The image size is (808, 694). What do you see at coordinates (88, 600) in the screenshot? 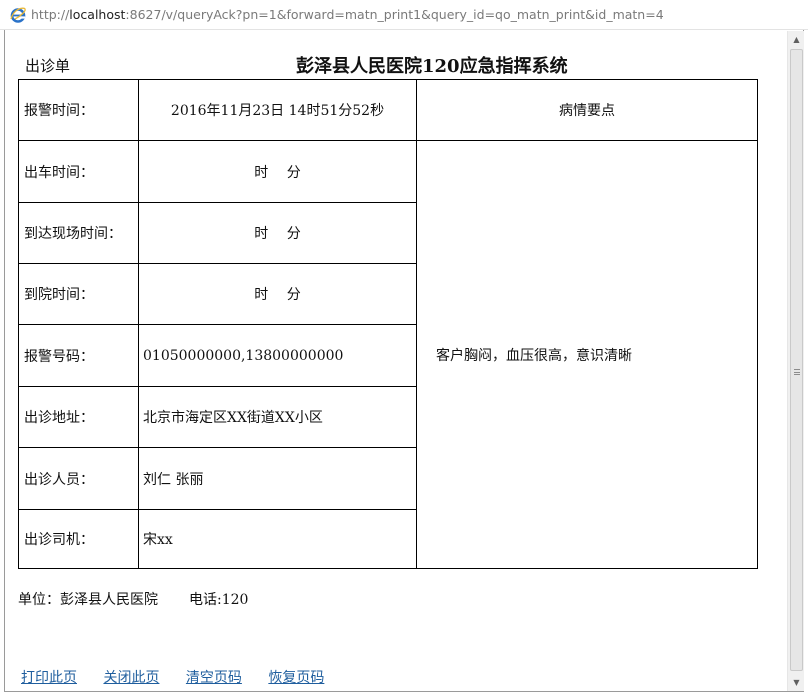
I see `unit-text: 单位：彭泽县人民医院` at bounding box center [88, 600].